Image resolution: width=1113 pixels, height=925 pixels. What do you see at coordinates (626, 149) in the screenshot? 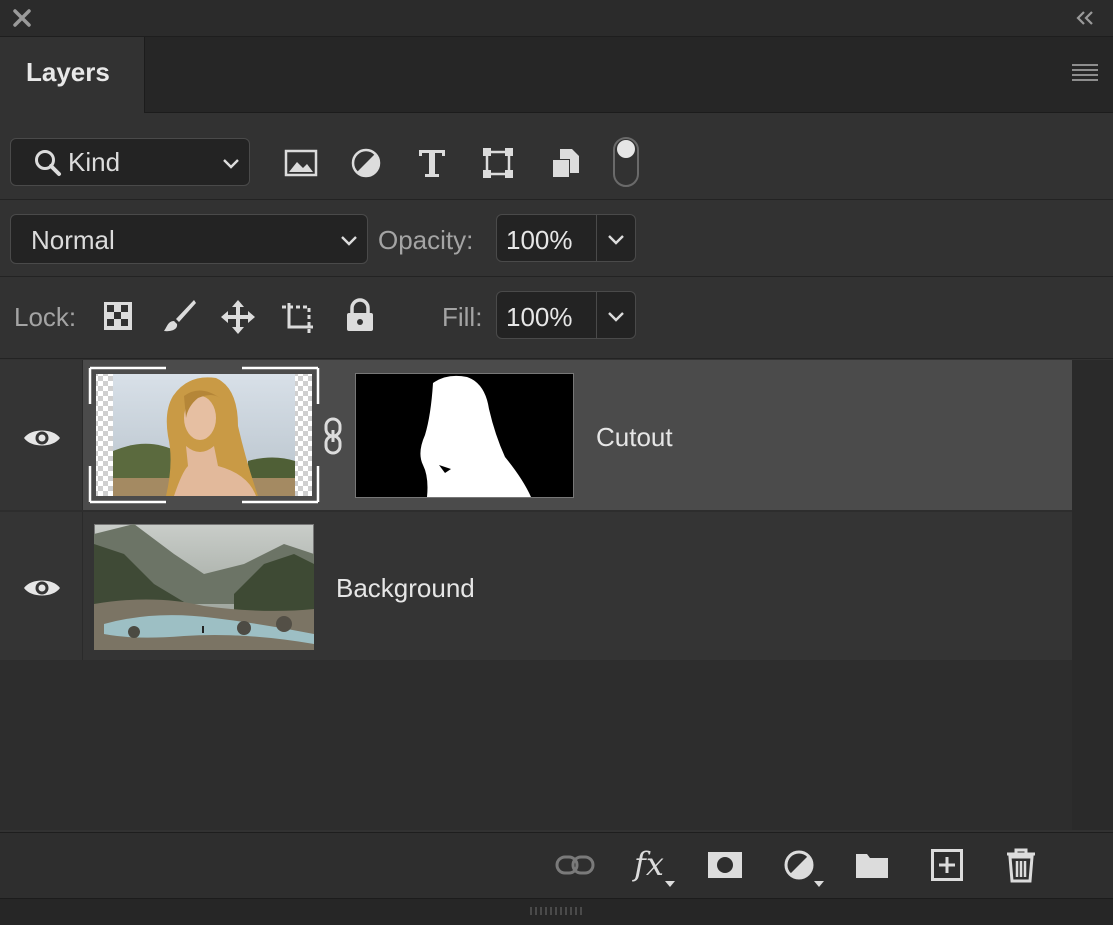
I see `filter-toggle-knob` at bounding box center [626, 149].